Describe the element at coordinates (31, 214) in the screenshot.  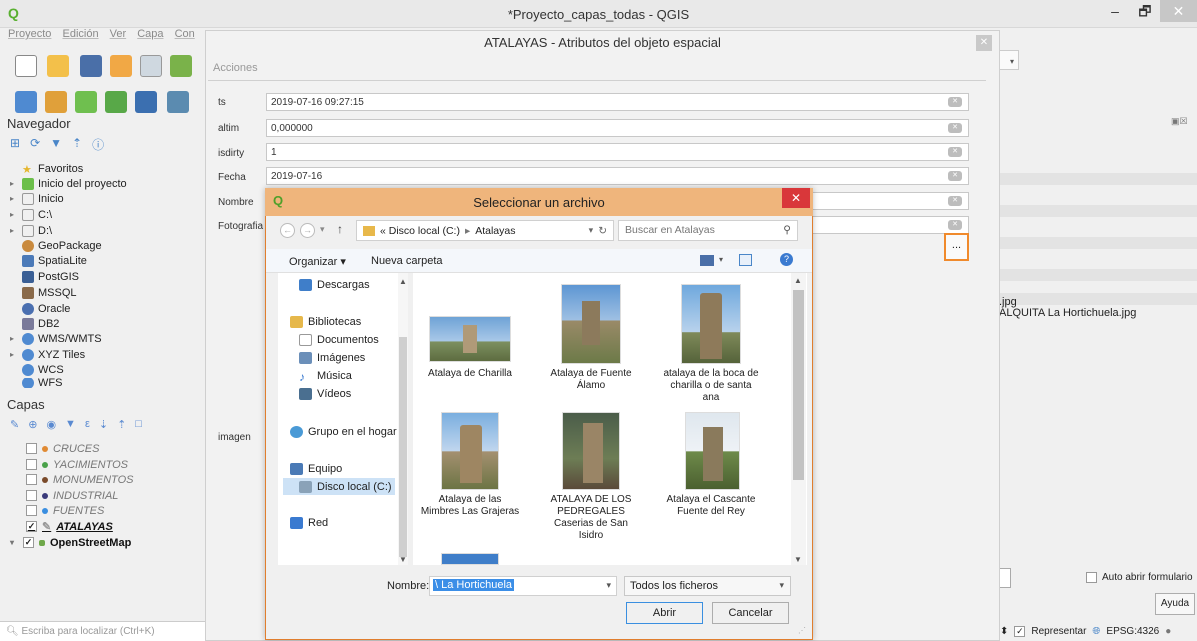
I see `navigator-item-c-drive: ▸ C:\` at that location.